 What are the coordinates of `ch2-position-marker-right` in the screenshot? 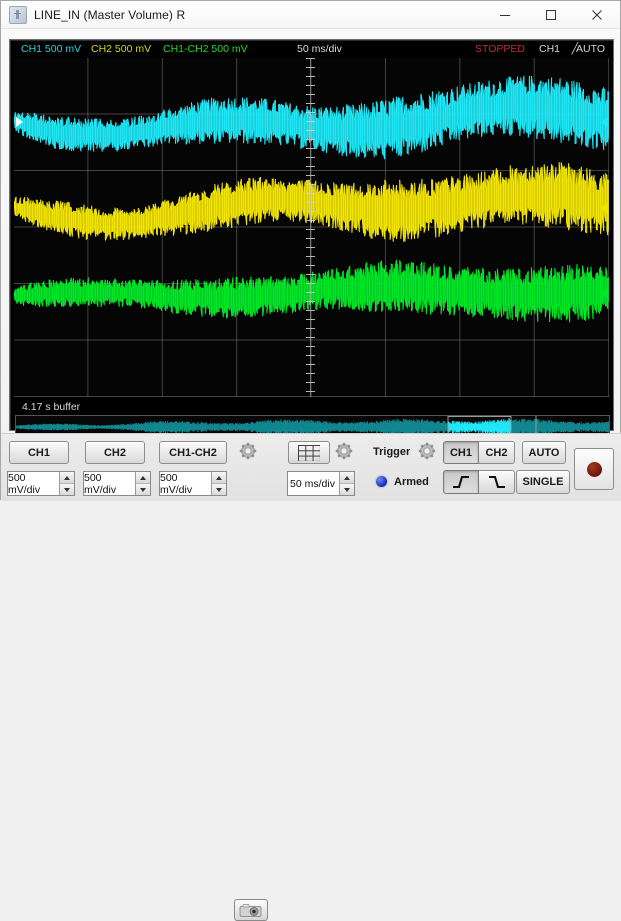 It's located at (603, 208).